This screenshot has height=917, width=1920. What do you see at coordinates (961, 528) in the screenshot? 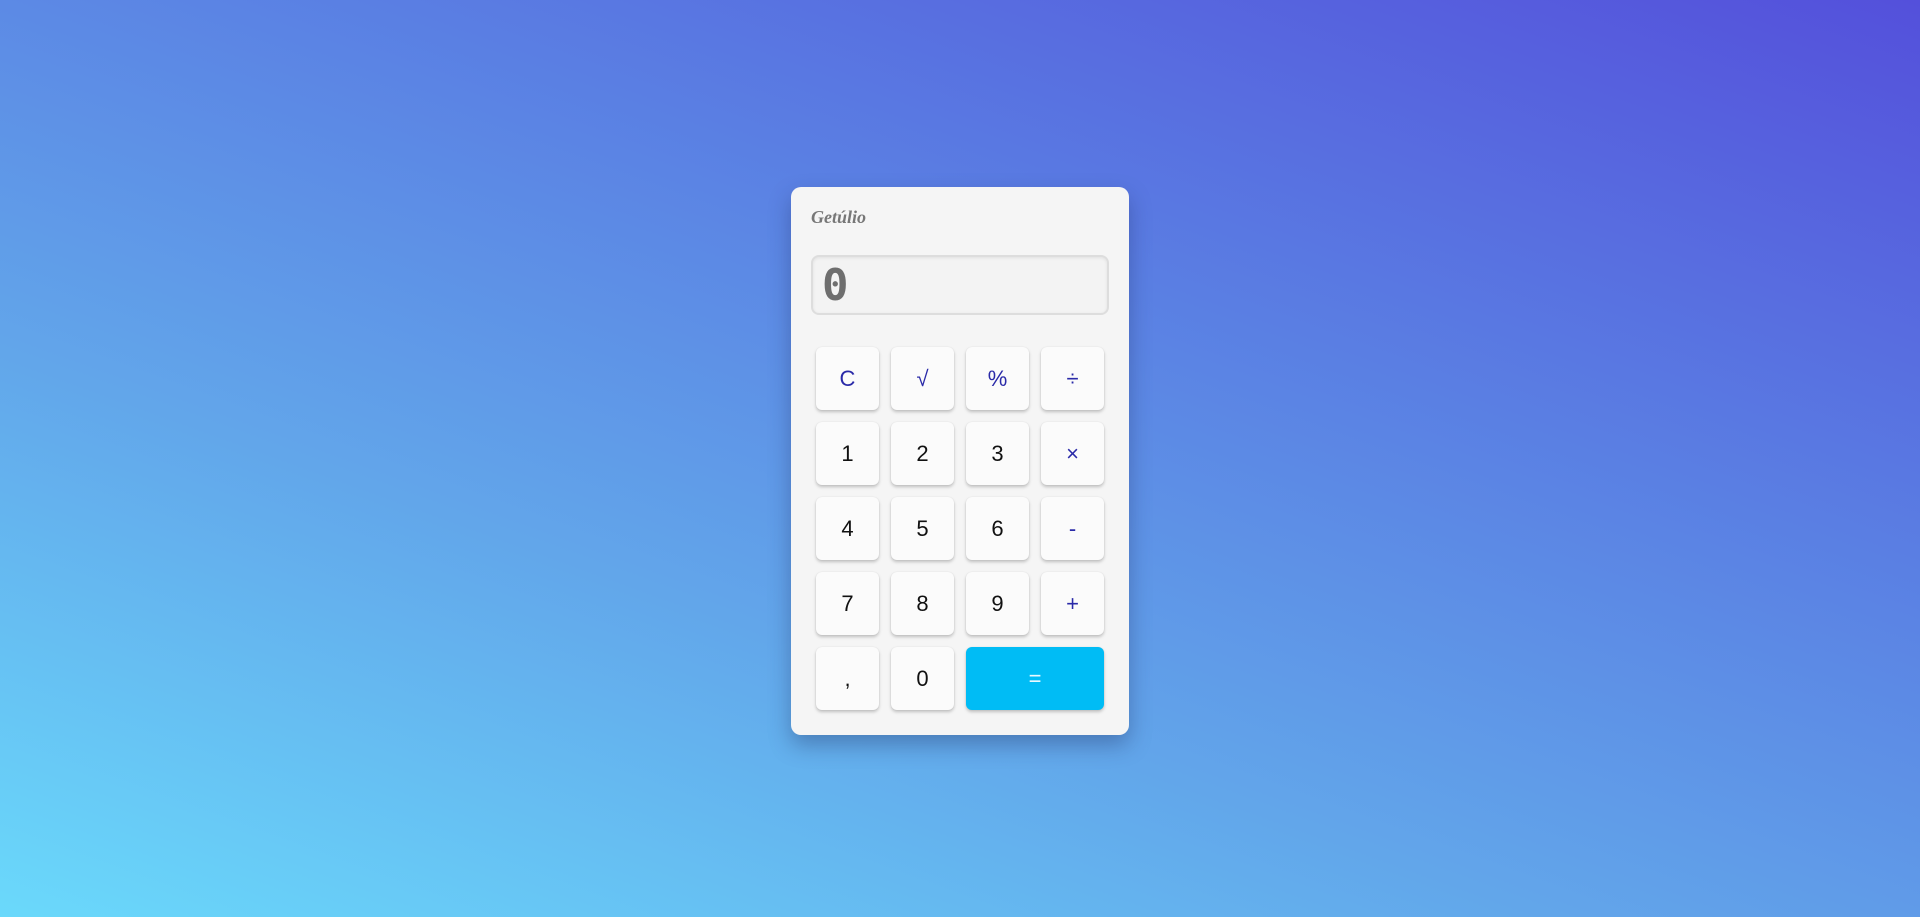
I see `keypad: C √ % ÷ 1 2 3 × 4 5 6 - 7 8 9 + , 0 =` at bounding box center [961, 528].